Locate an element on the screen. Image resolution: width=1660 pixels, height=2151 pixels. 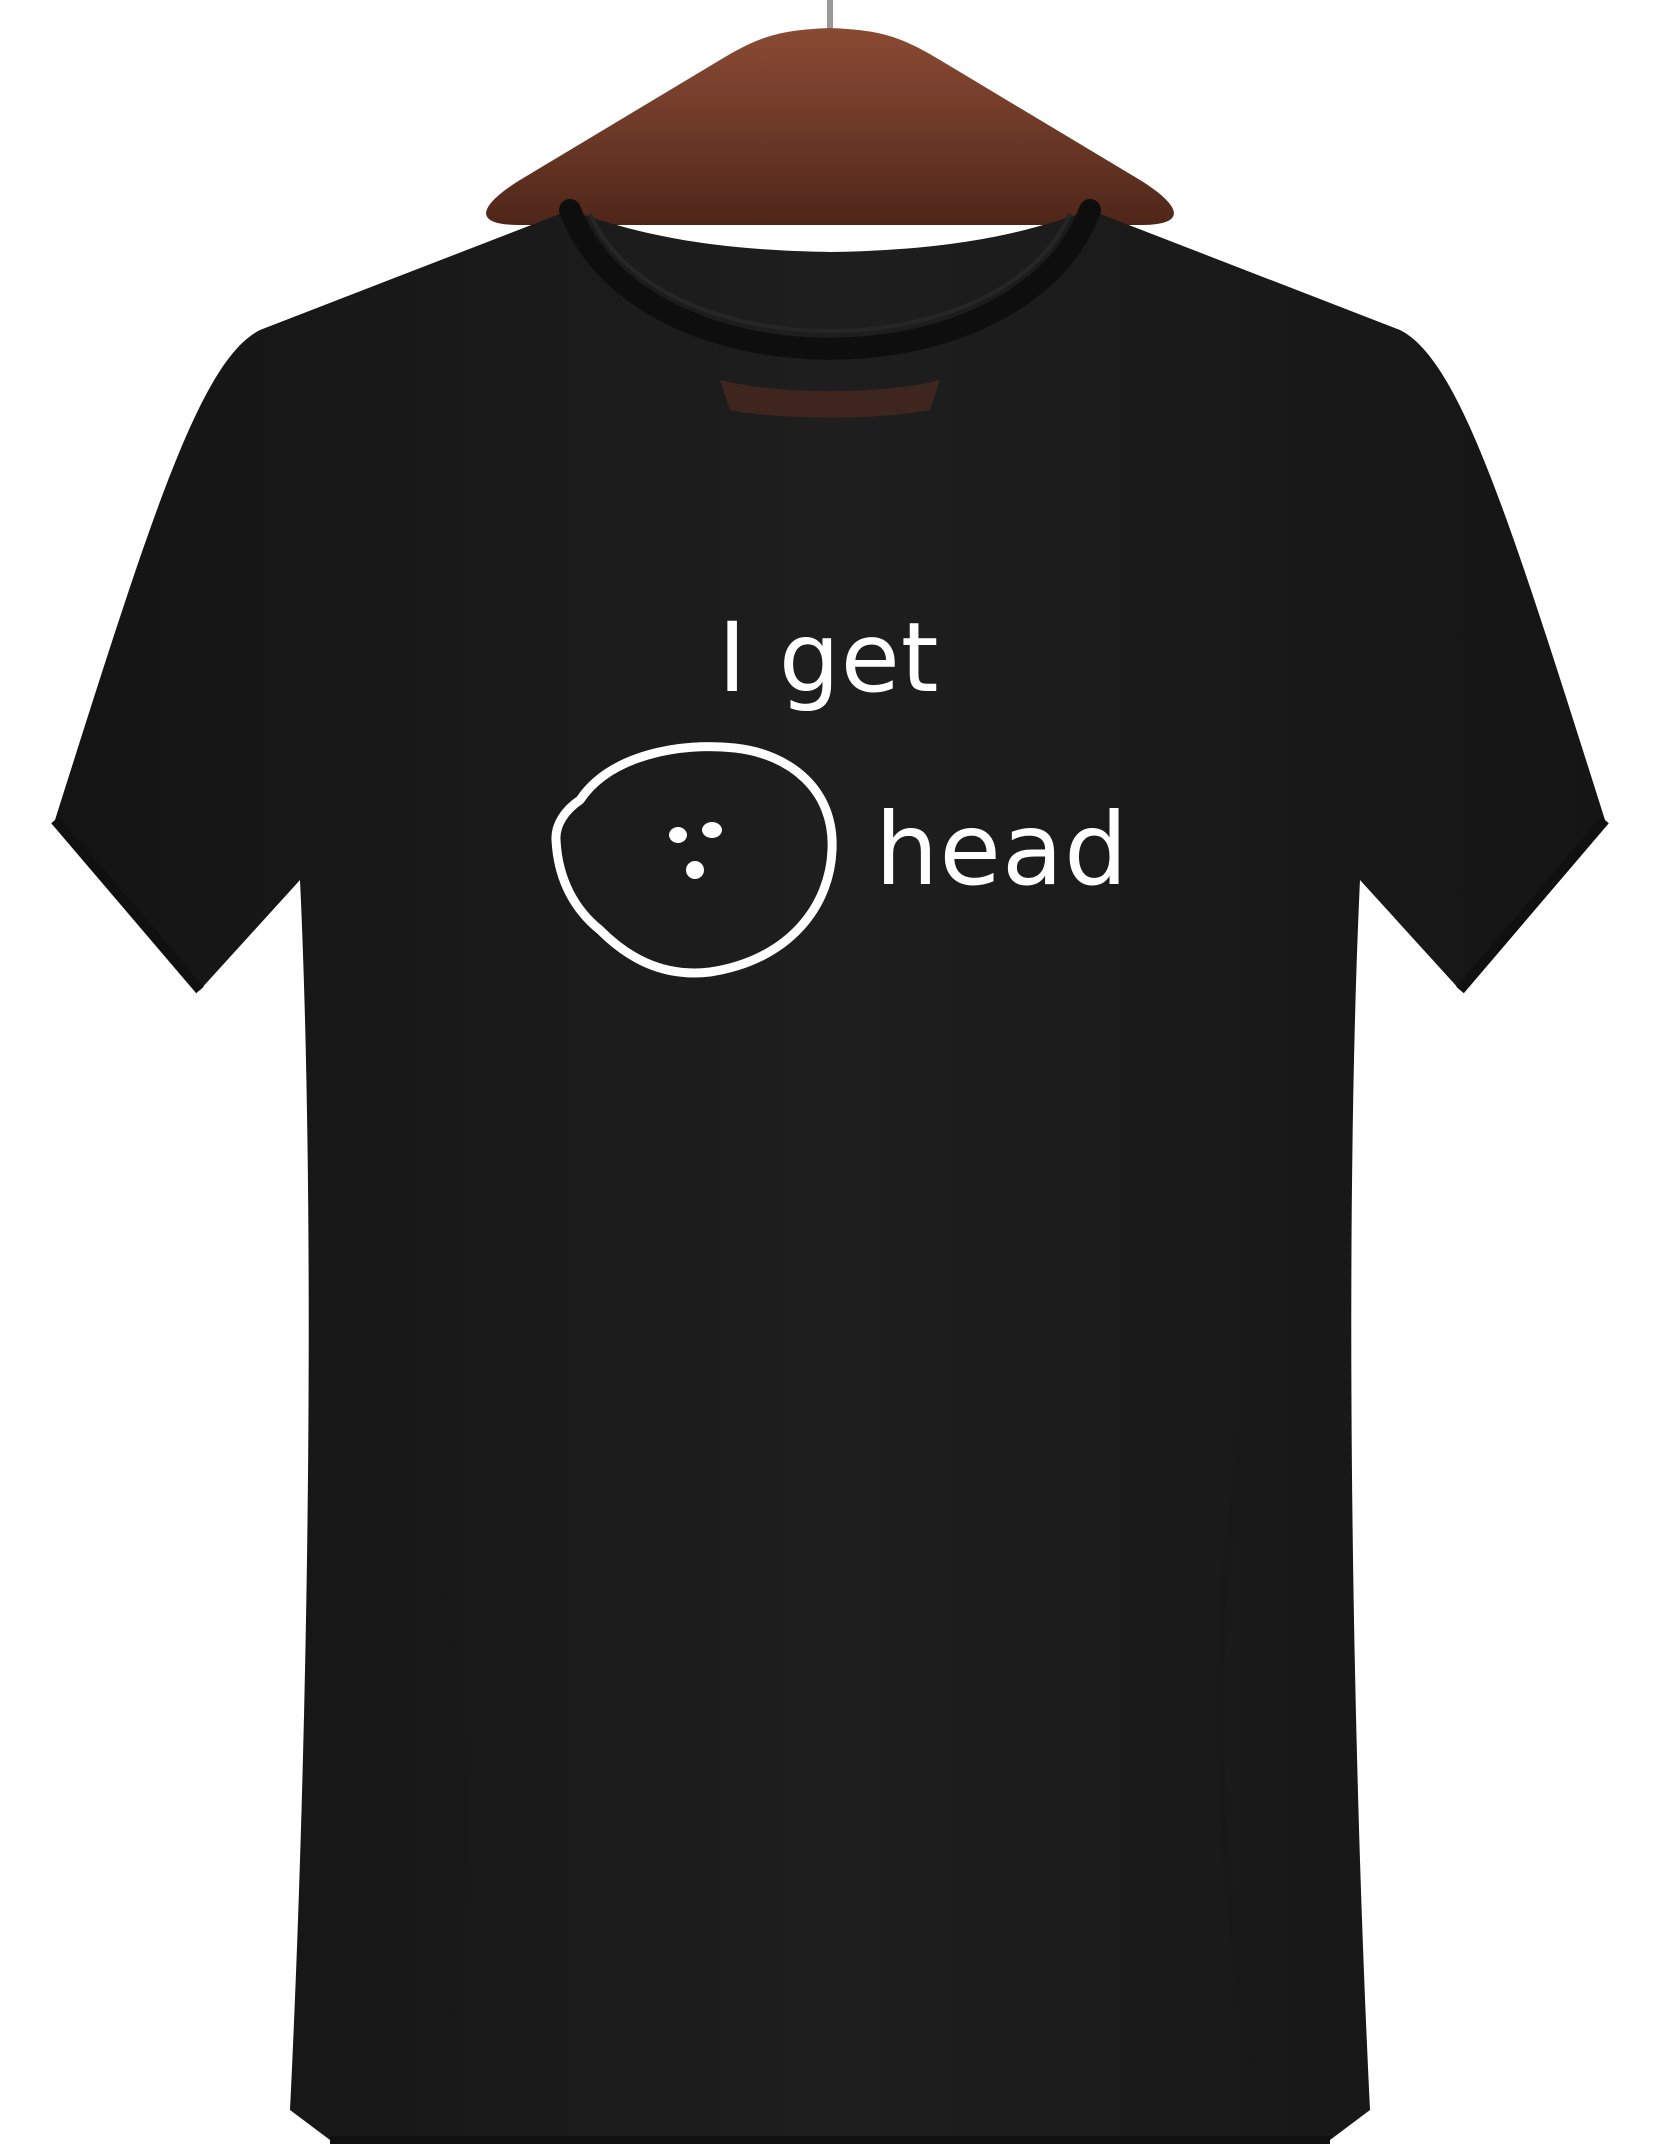
wooden-hanger is located at coordinates (830, 126).